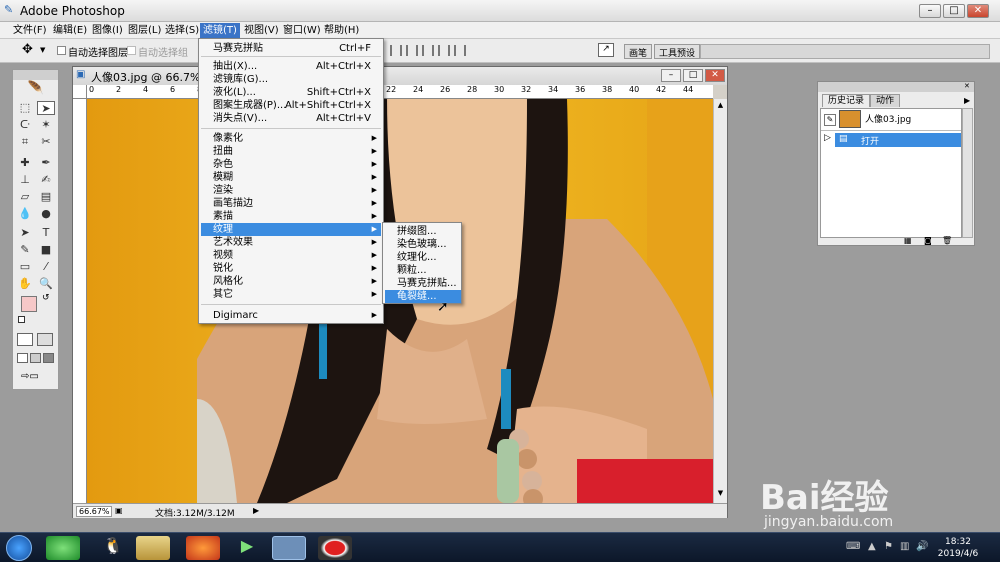 The height and width of the screenshot is (562, 1000). I want to click on filter-blur: 模糊 ▶, so click(291, 177).